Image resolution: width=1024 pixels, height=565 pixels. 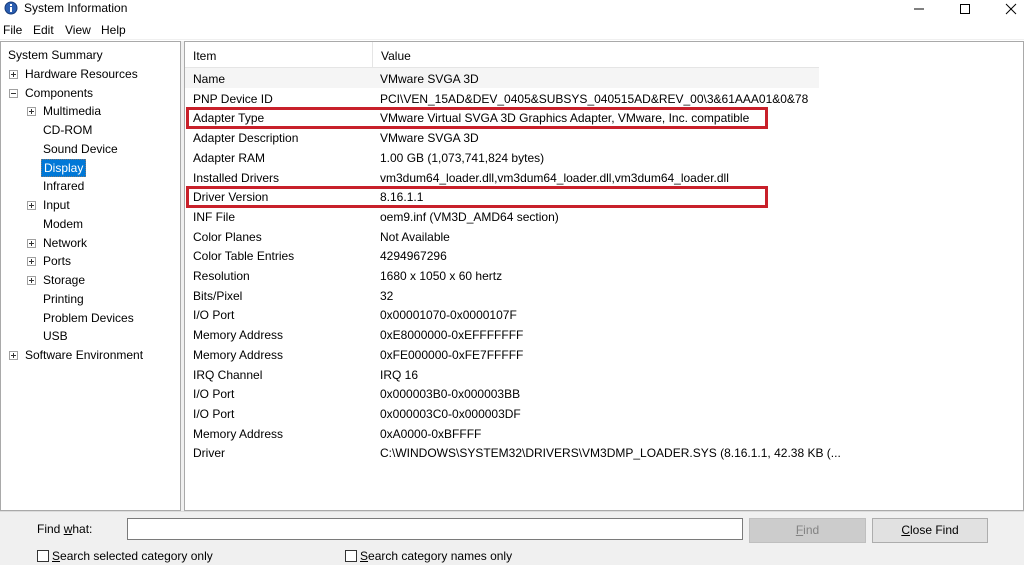 What do you see at coordinates (450, 413) in the screenshot?
I see `cell-value: 0x000003C0-0x000003DF` at bounding box center [450, 413].